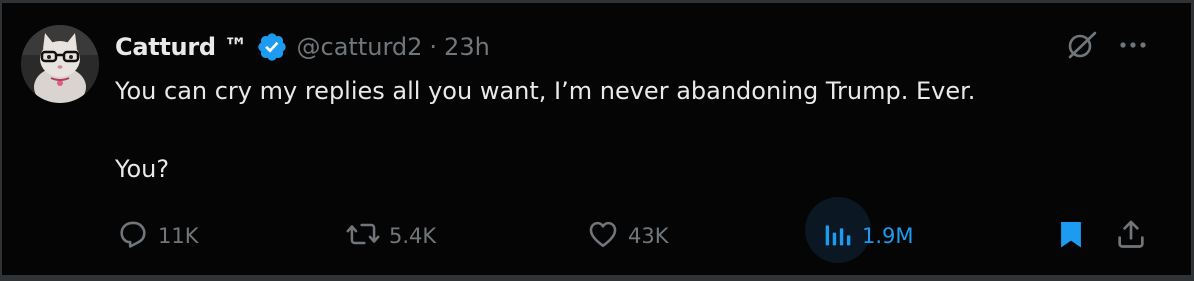 The height and width of the screenshot is (281, 1194). I want to click on tweet-header: Catturd ™ @catturd2 · 23h, so click(302, 47).